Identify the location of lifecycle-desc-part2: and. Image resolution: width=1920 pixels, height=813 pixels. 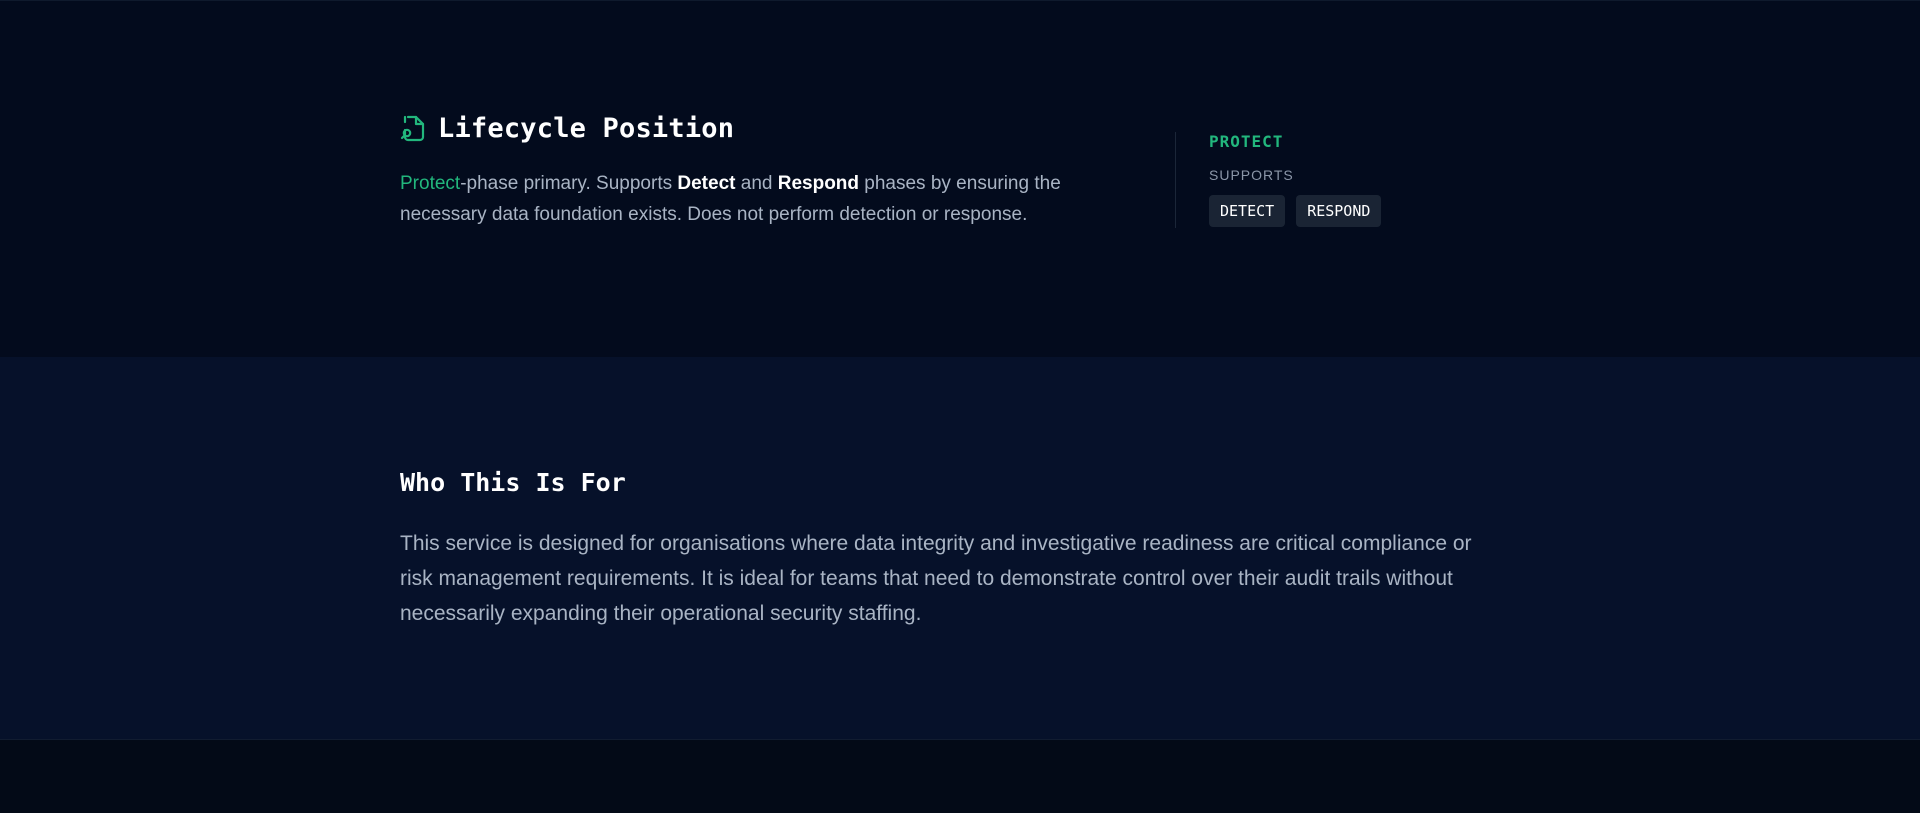
(756, 183).